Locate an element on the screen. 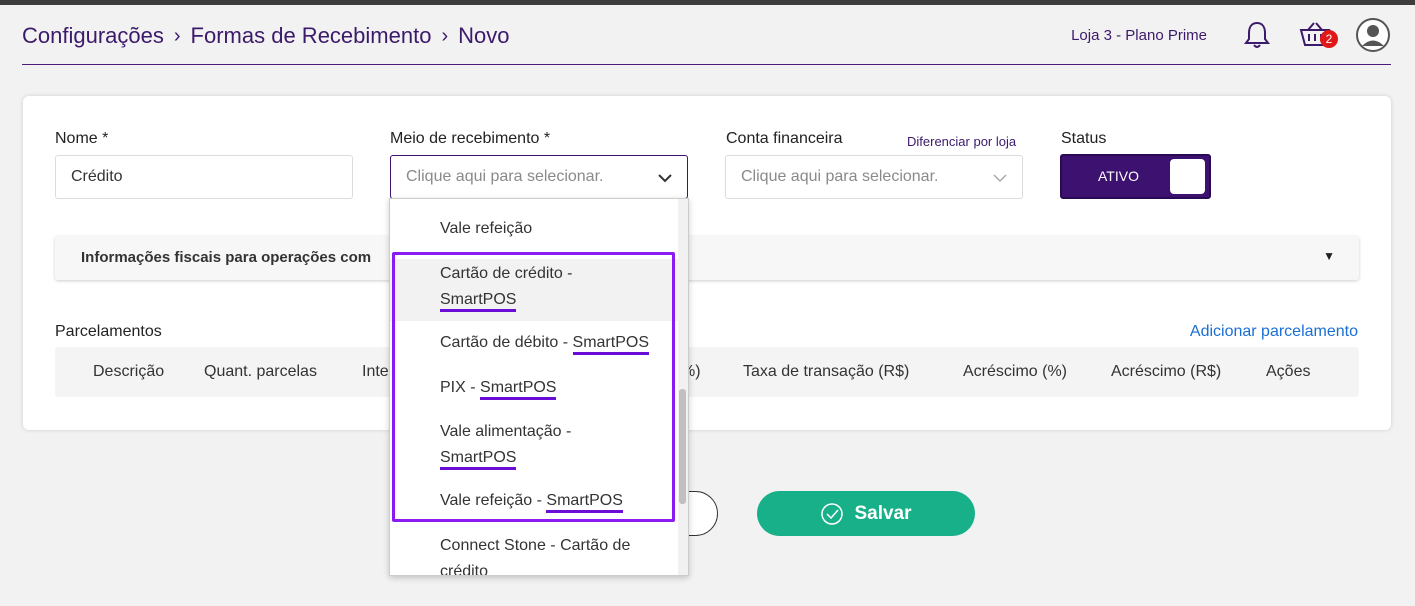  status-toggle: ATIVO is located at coordinates (1135, 176).